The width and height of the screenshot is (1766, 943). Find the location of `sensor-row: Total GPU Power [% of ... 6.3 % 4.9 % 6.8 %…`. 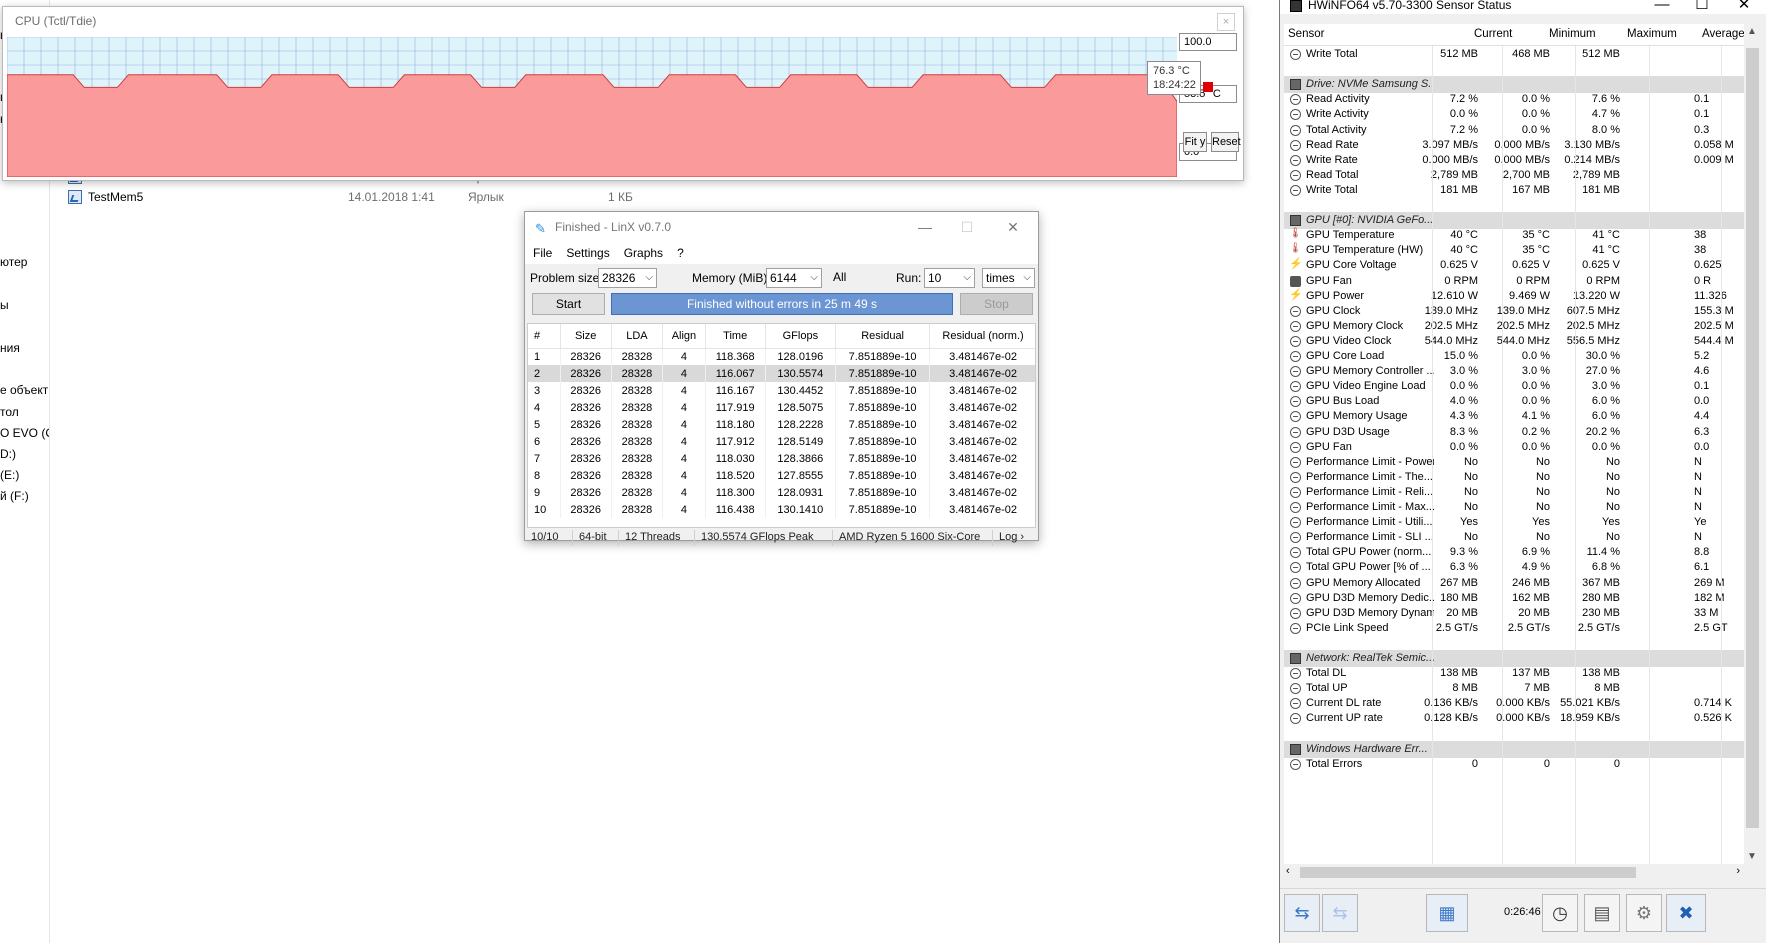

sensor-row: Total GPU Power [% of ... 6.3 % 4.9 % 6.8 %… is located at coordinates (1514, 567).